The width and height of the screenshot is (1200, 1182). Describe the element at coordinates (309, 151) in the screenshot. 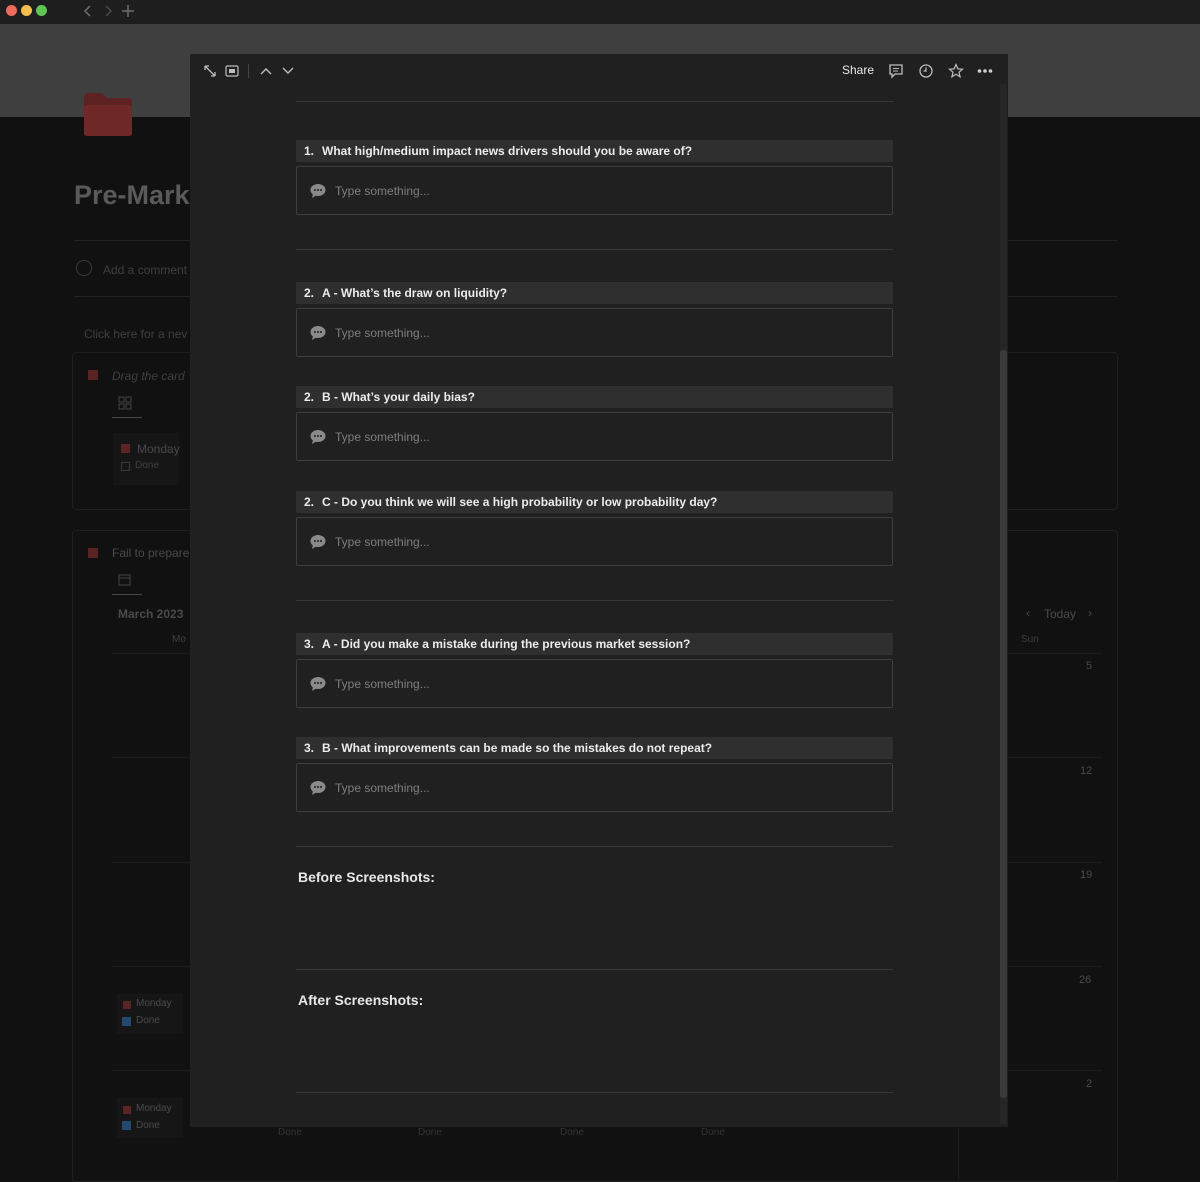

I see `question-number: 1.` at that location.